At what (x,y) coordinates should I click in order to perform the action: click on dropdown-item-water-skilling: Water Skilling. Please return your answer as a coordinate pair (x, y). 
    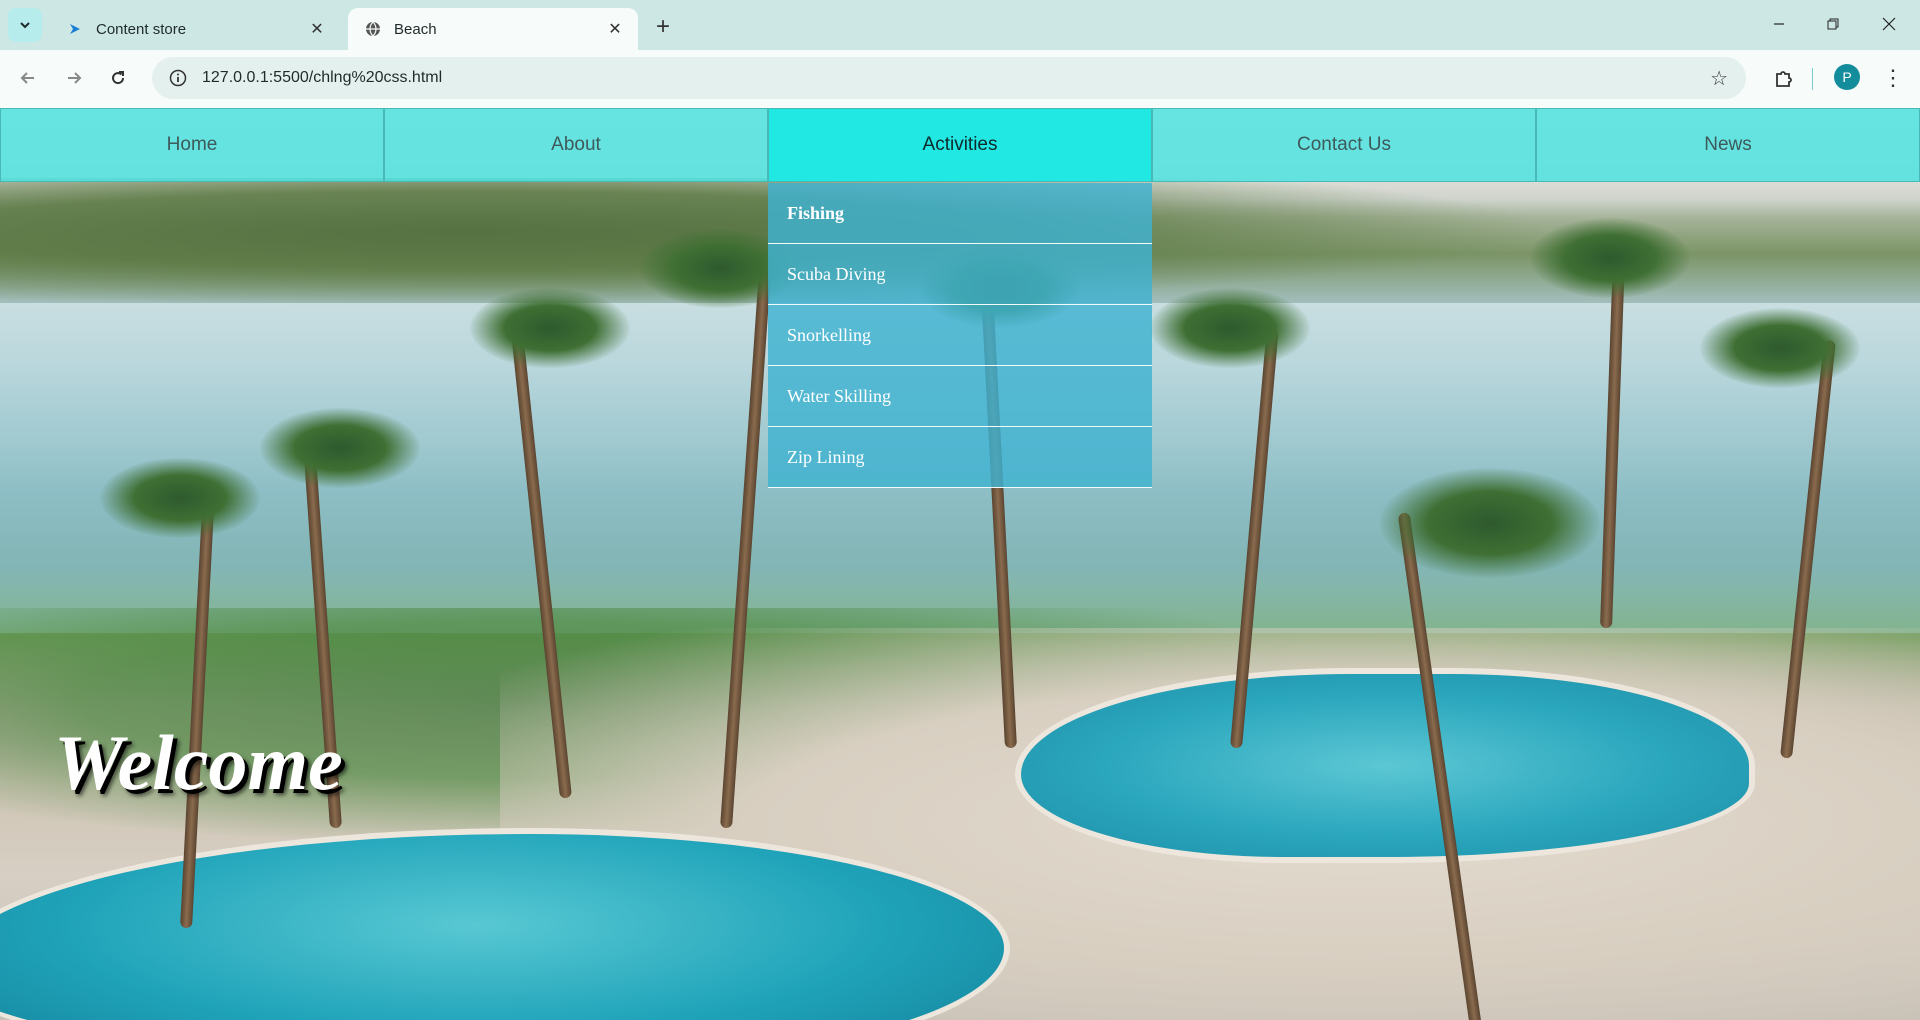
    Looking at the image, I should click on (960, 396).